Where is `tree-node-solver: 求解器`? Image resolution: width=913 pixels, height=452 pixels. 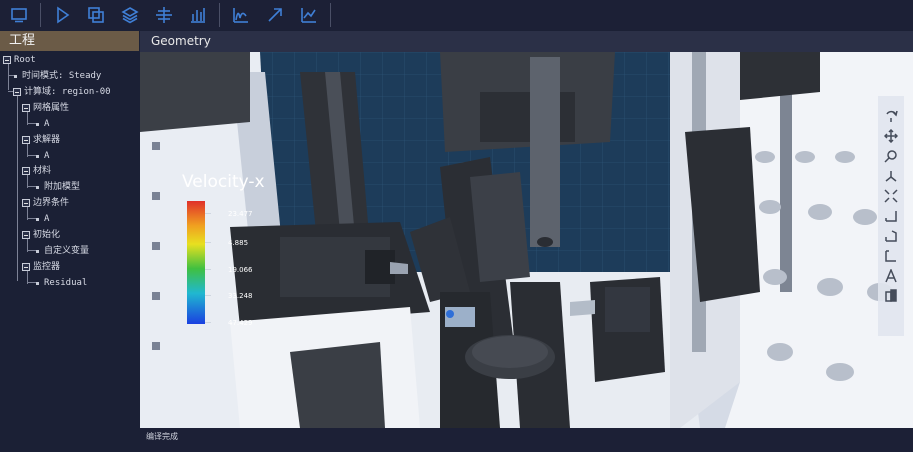 tree-node-solver: 求解器 is located at coordinates (41, 140).